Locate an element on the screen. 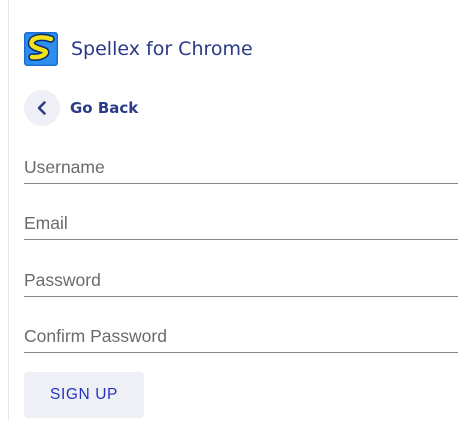 Image resolution: width=458 pixels, height=421 pixels. go-back-button: Go Back is located at coordinates (81, 108).